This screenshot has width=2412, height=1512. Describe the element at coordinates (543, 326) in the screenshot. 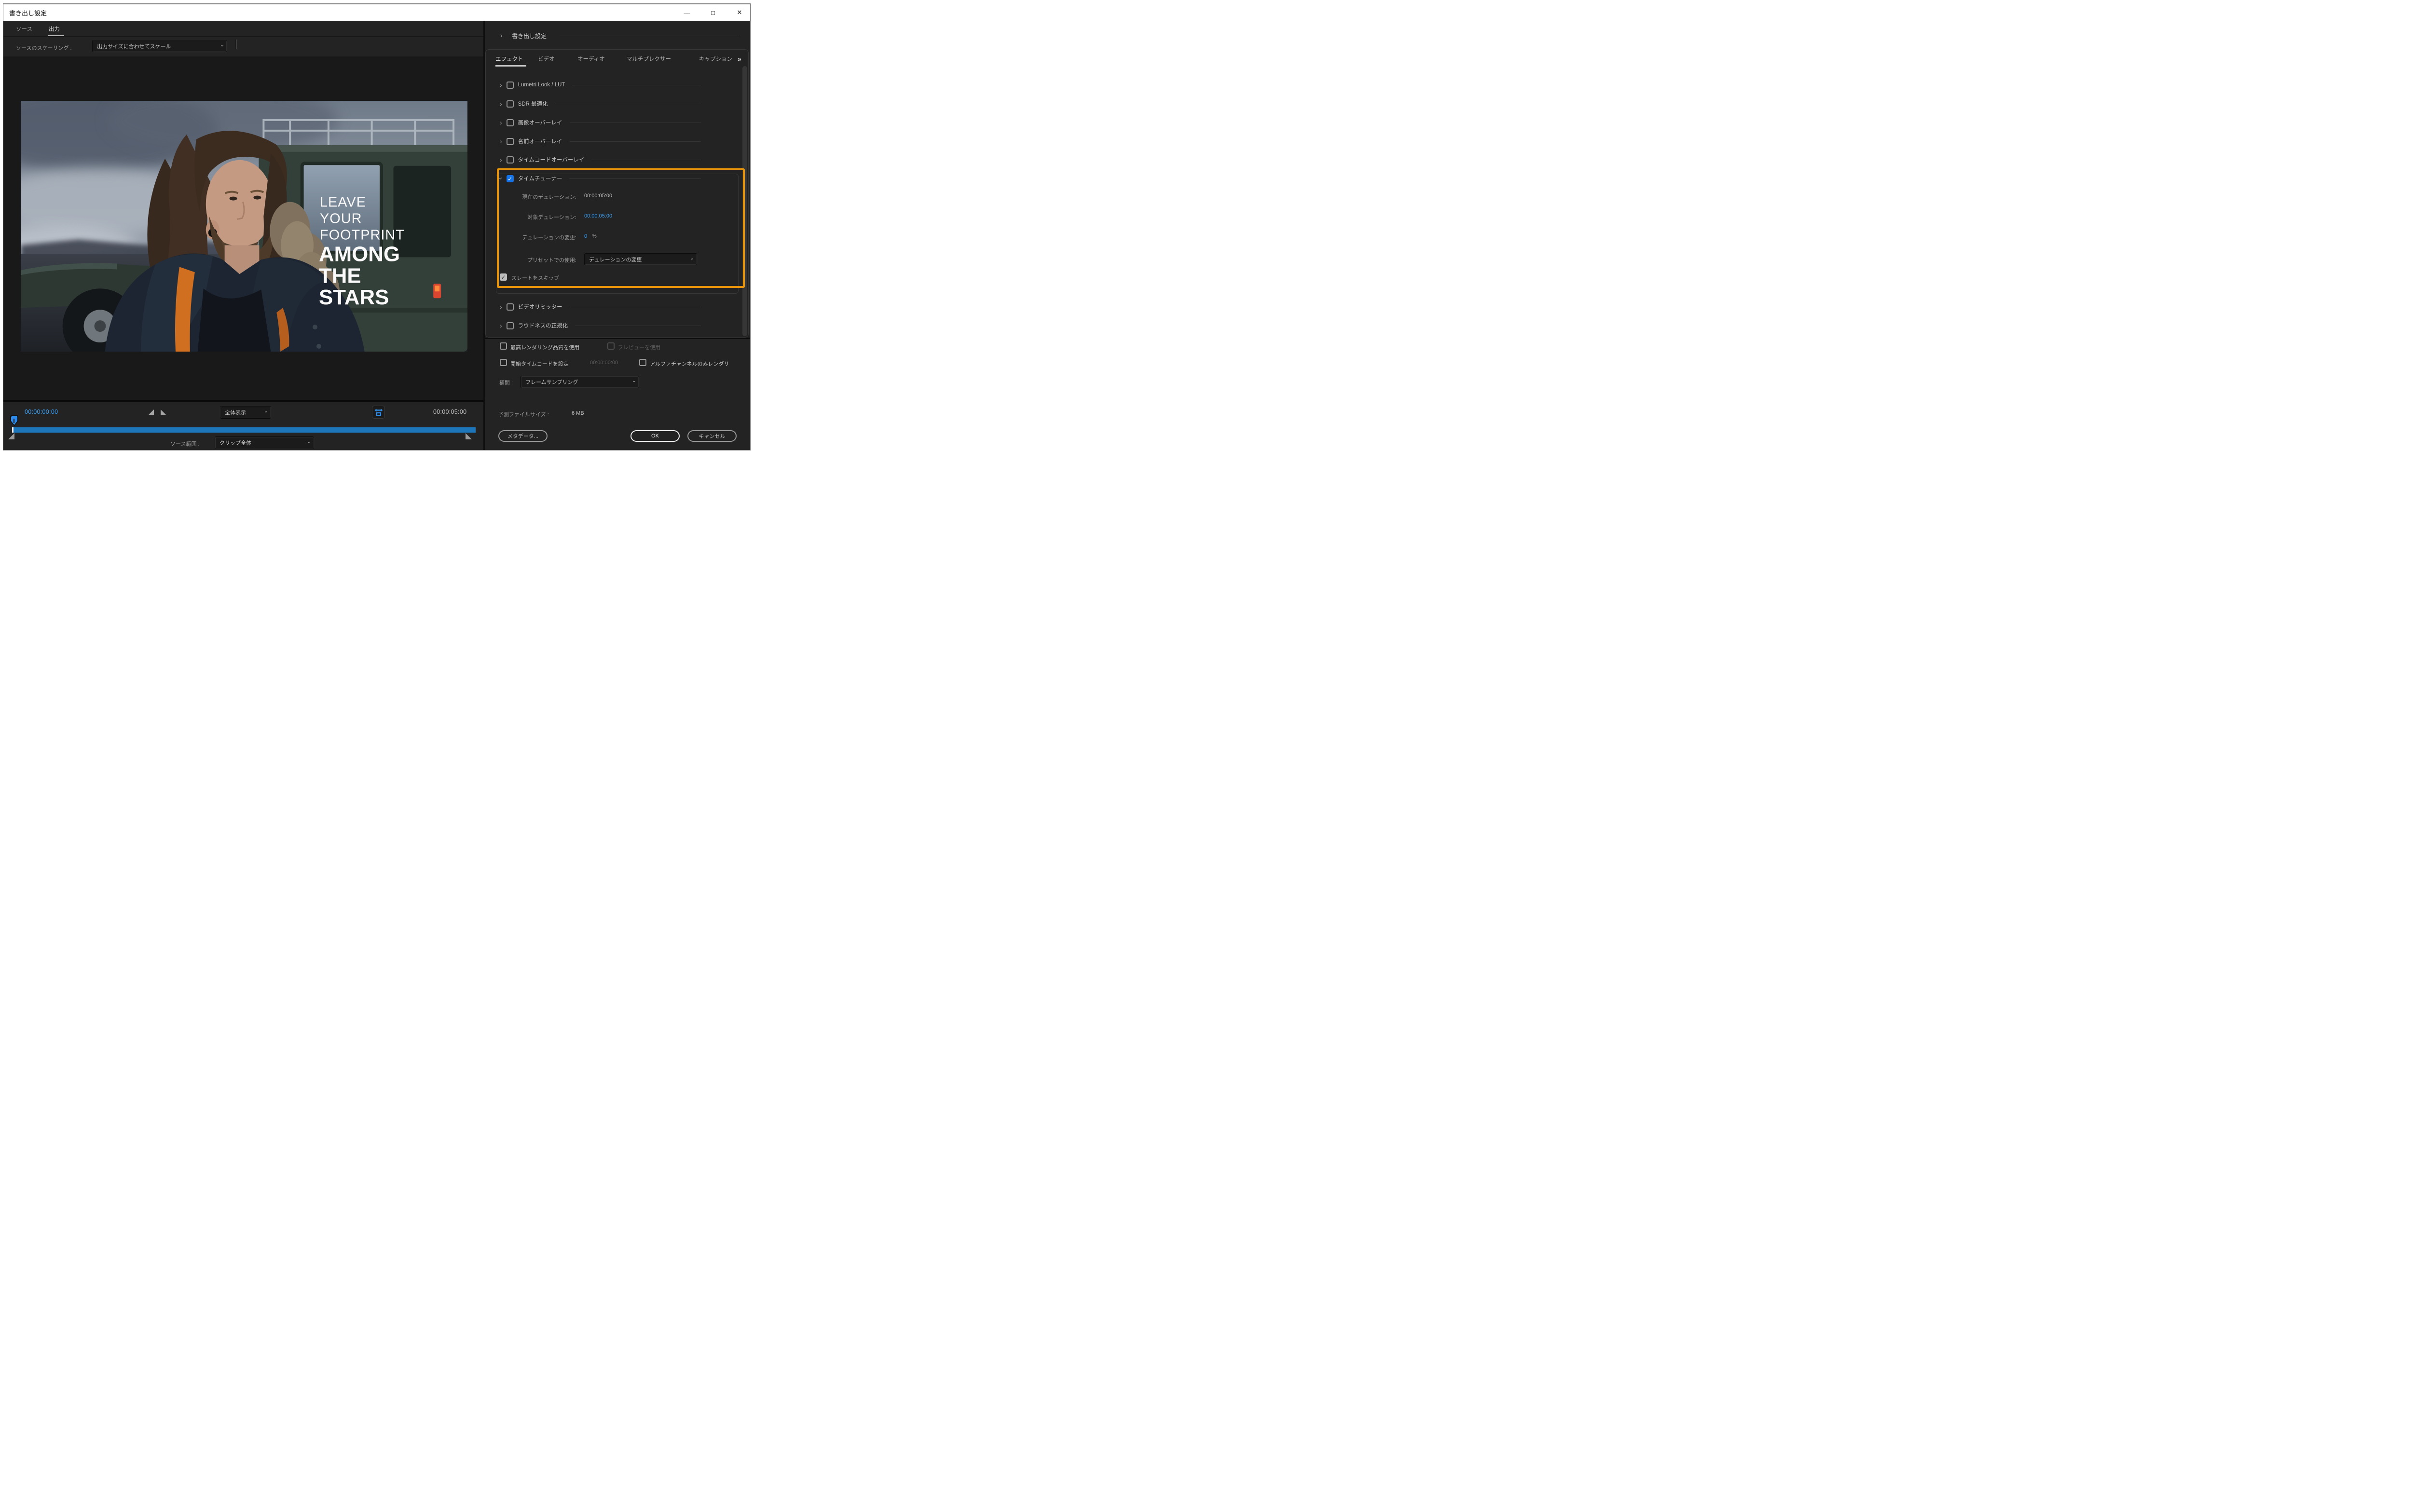

I see `effect-label: ラウドネスの正規化` at that location.